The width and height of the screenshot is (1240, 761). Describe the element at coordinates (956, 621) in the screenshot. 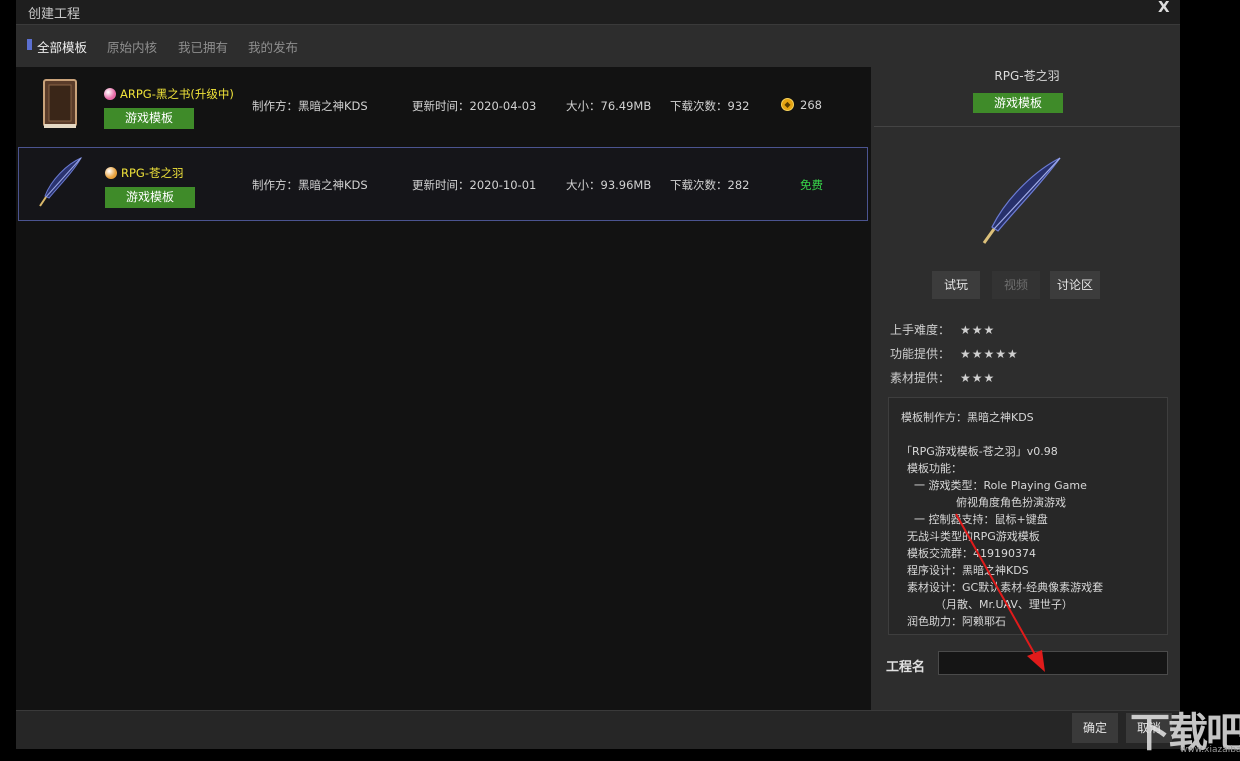

I see `description-line: 润色助力：阿赖耶石` at that location.